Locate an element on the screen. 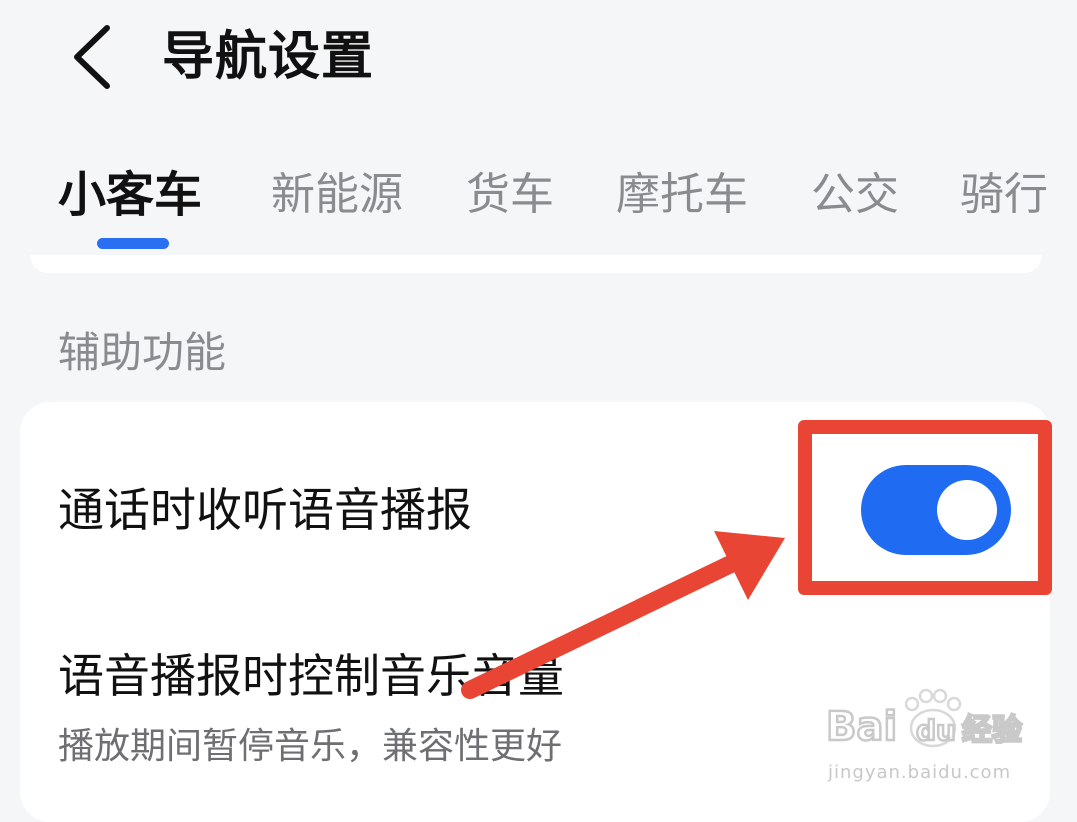 The width and height of the screenshot is (1077, 822). baidu-paw-icon: Bai du 经验 is located at coordinates (924, 719).